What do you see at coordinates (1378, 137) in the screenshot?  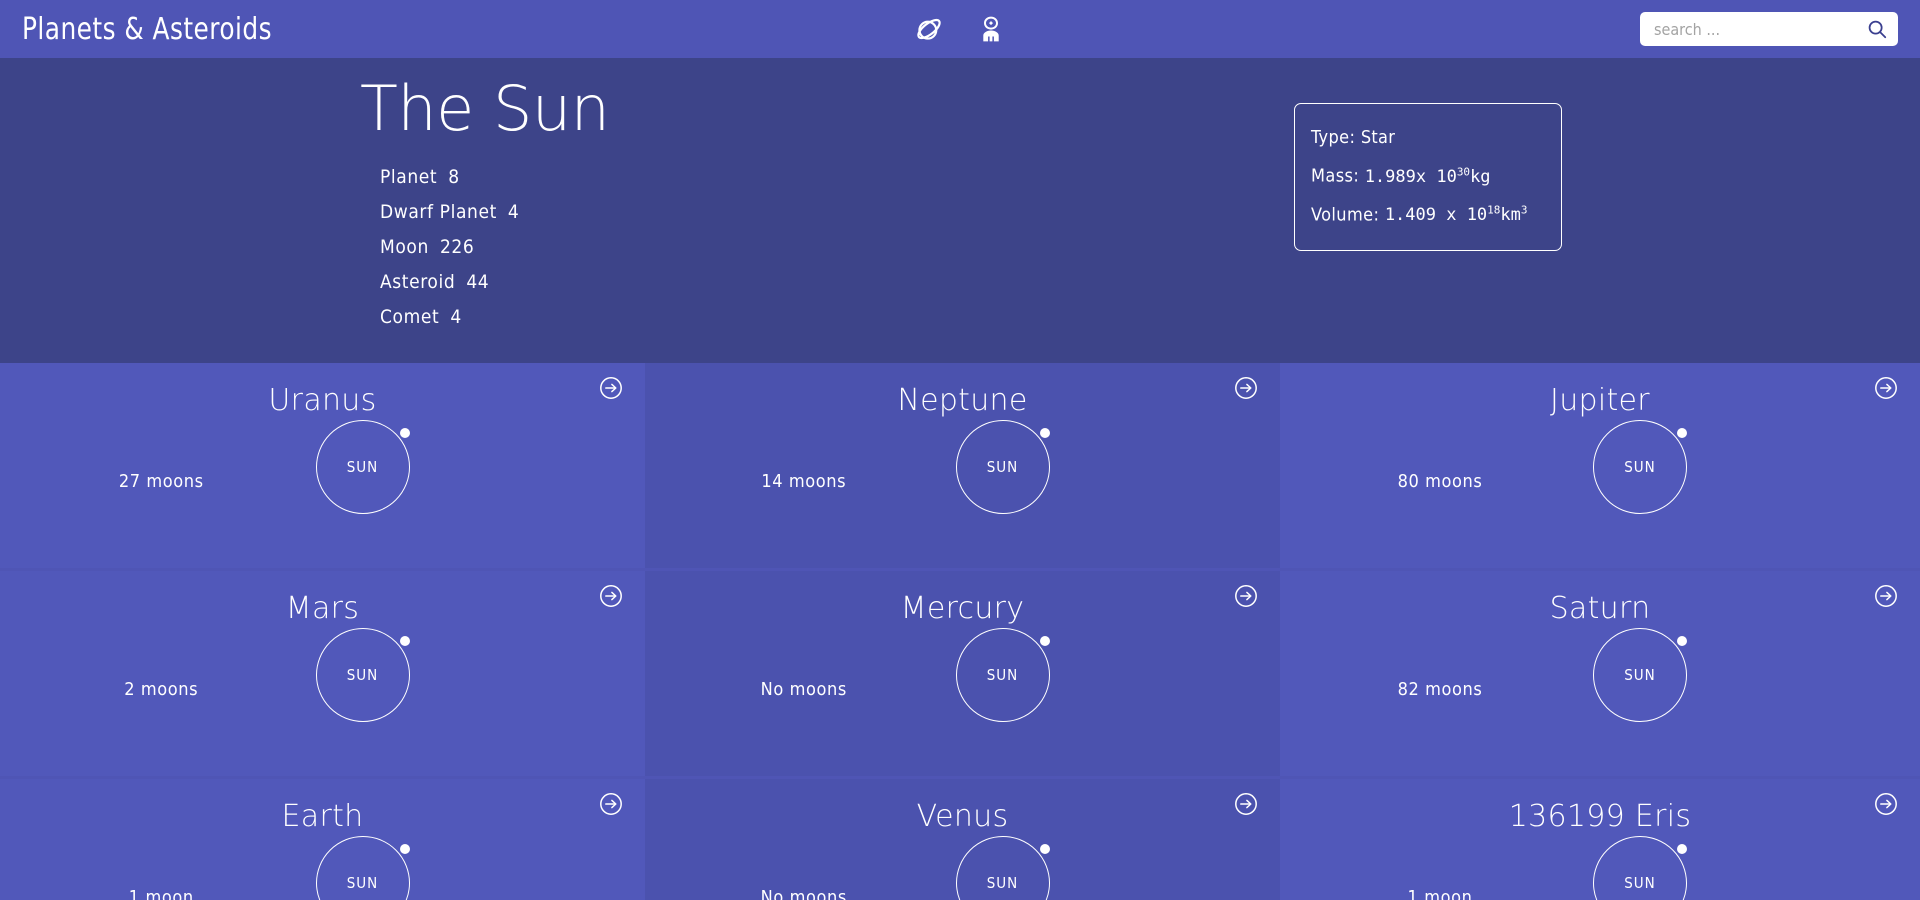 I see `info-value-type: Star` at bounding box center [1378, 137].